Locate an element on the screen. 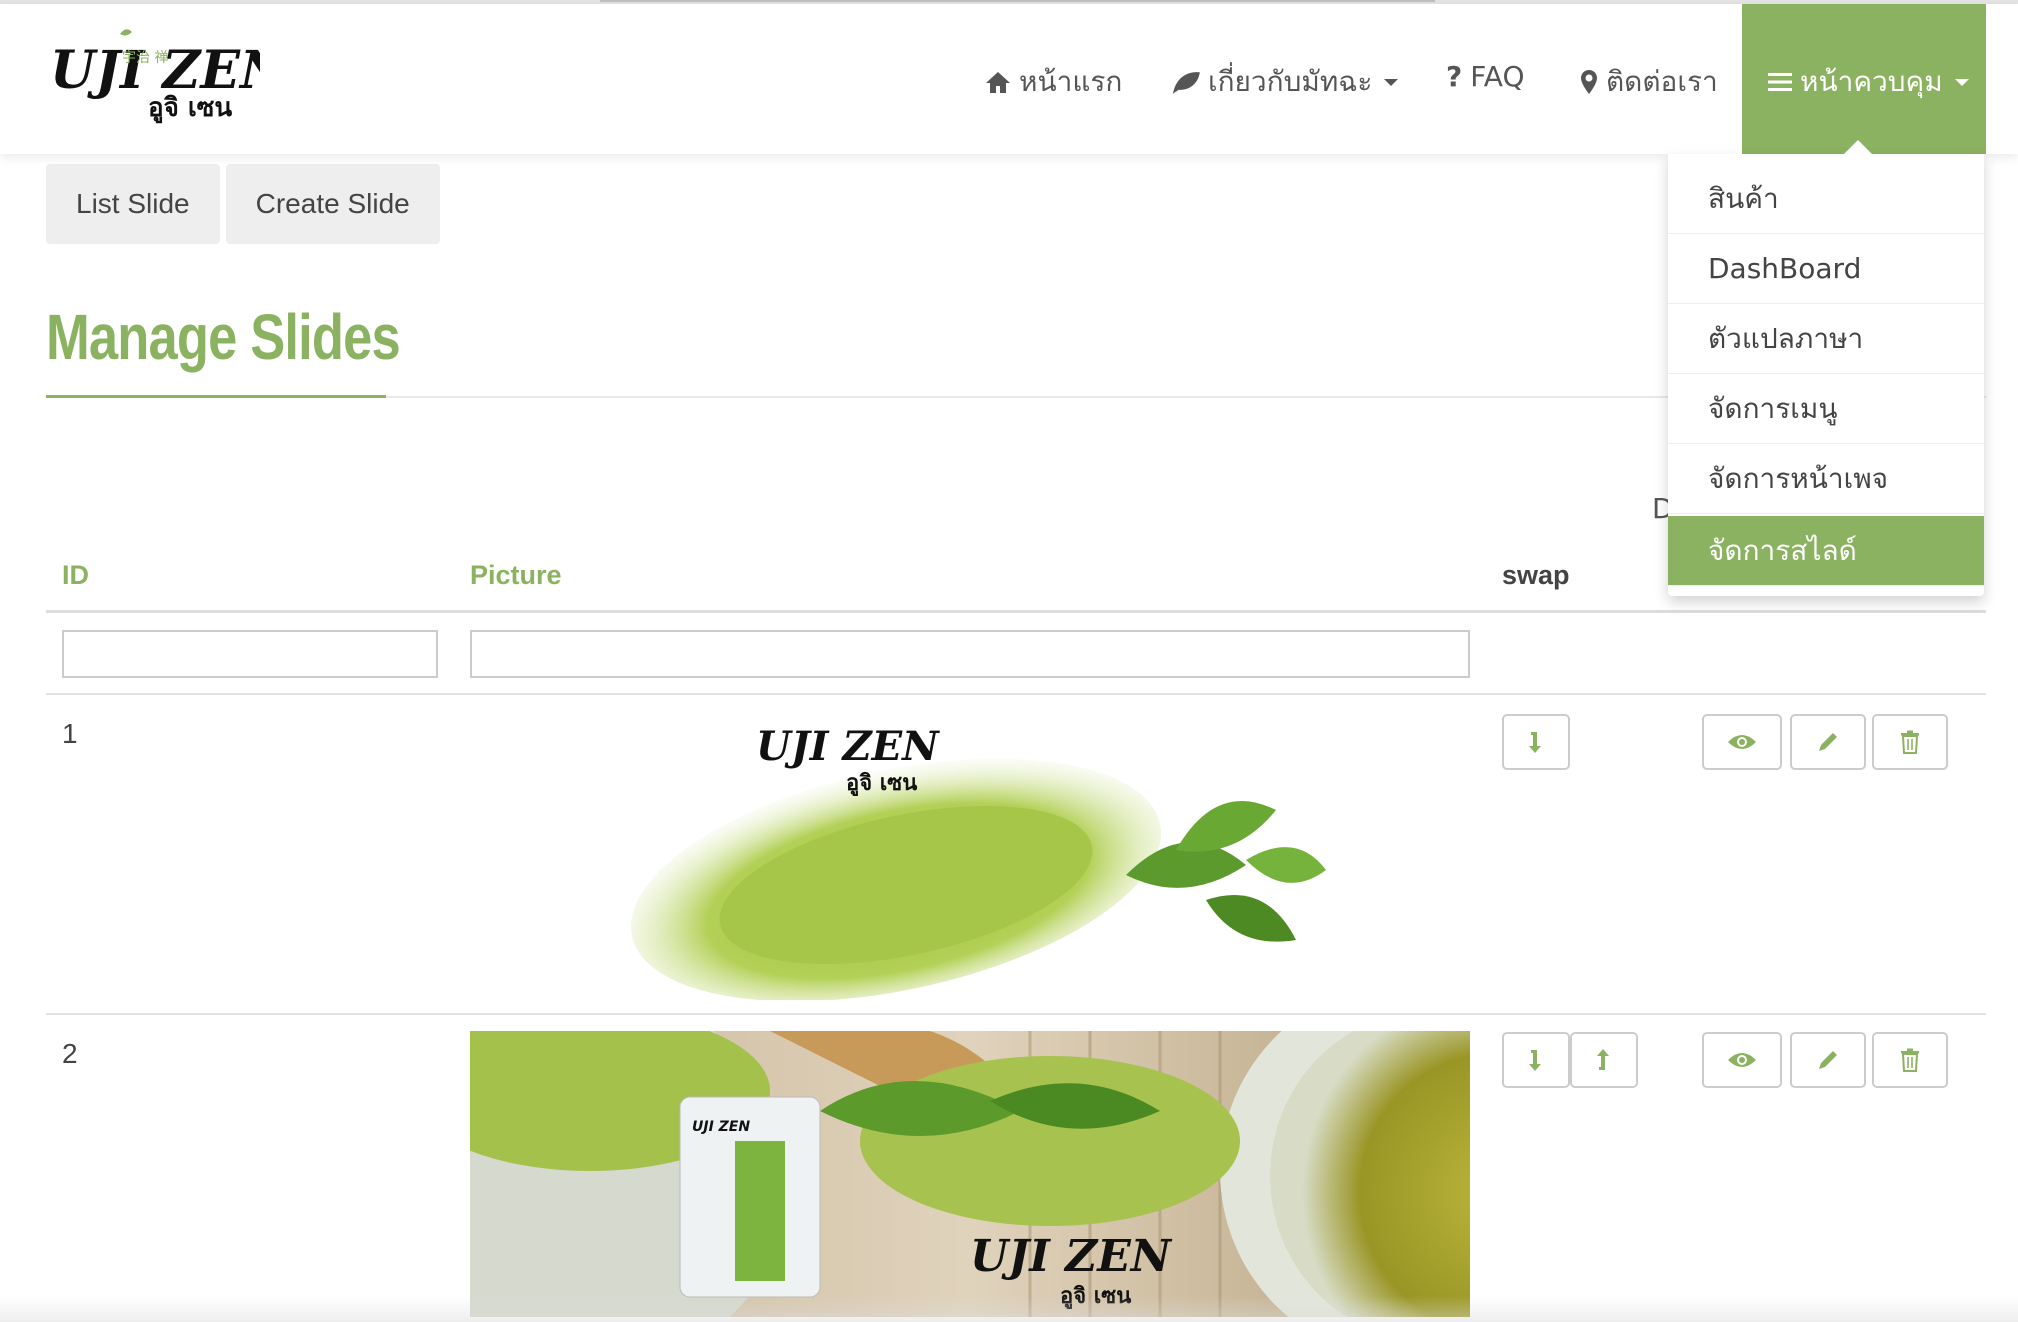 This screenshot has height=1322, width=2018. nav-contact-label: ติดต่อเรา is located at coordinates (1662, 81).